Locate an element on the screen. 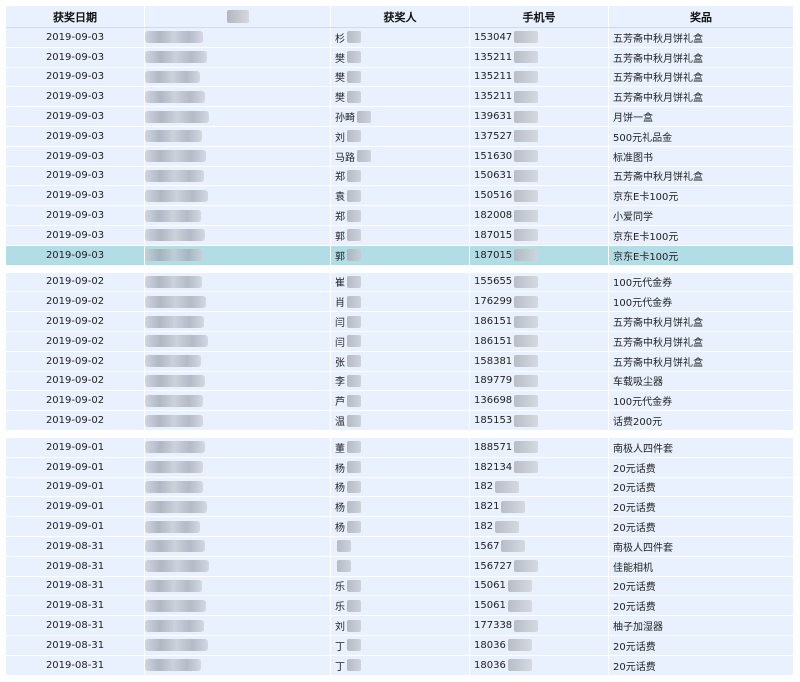 The height and width of the screenshot is (682, 800). winner-name: 张 is located at coordinates (340, 363).